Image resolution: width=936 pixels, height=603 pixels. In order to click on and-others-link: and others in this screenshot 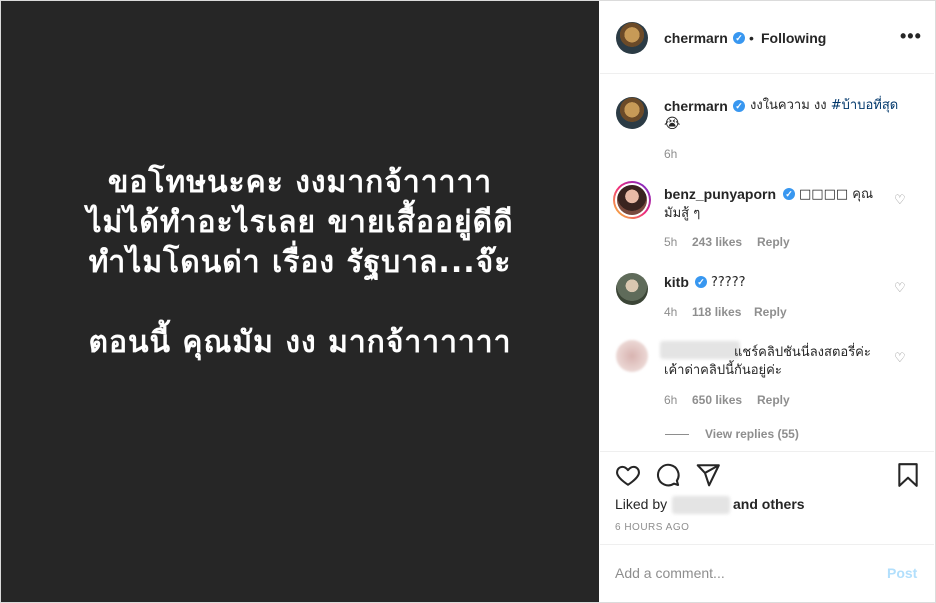, I will do `click(769, 504)`.